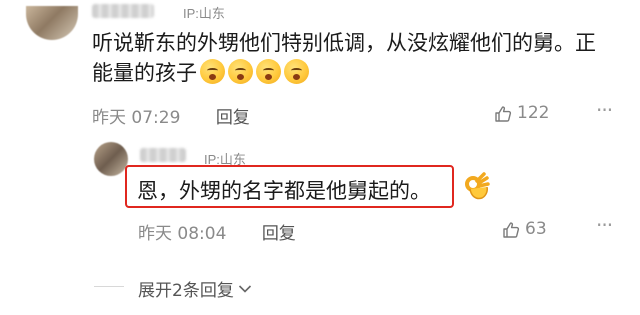  What do you see at coordinates (477, 187) in the screenshot?
I see `ok-hand-icon` at bounding box center [477, 187].